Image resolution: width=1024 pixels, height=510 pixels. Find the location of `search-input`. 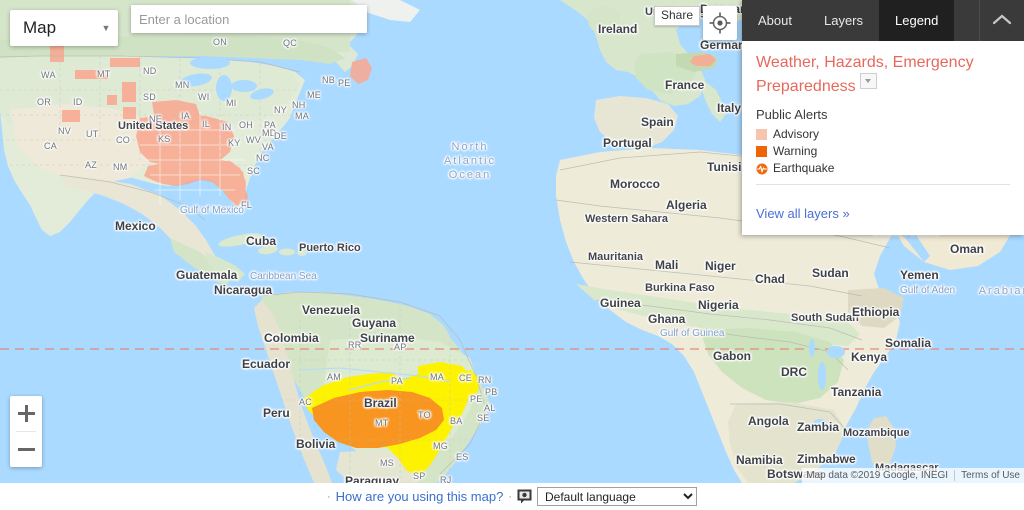

search-input is located at coordinates (249, 19).